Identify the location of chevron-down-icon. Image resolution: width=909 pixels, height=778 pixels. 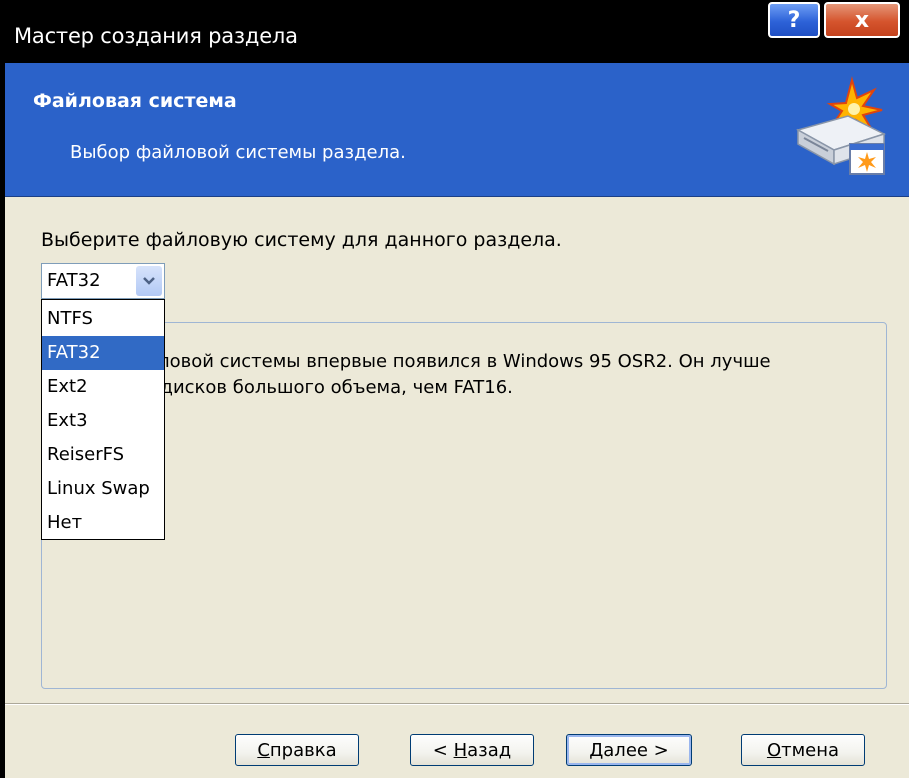
(149, 281).